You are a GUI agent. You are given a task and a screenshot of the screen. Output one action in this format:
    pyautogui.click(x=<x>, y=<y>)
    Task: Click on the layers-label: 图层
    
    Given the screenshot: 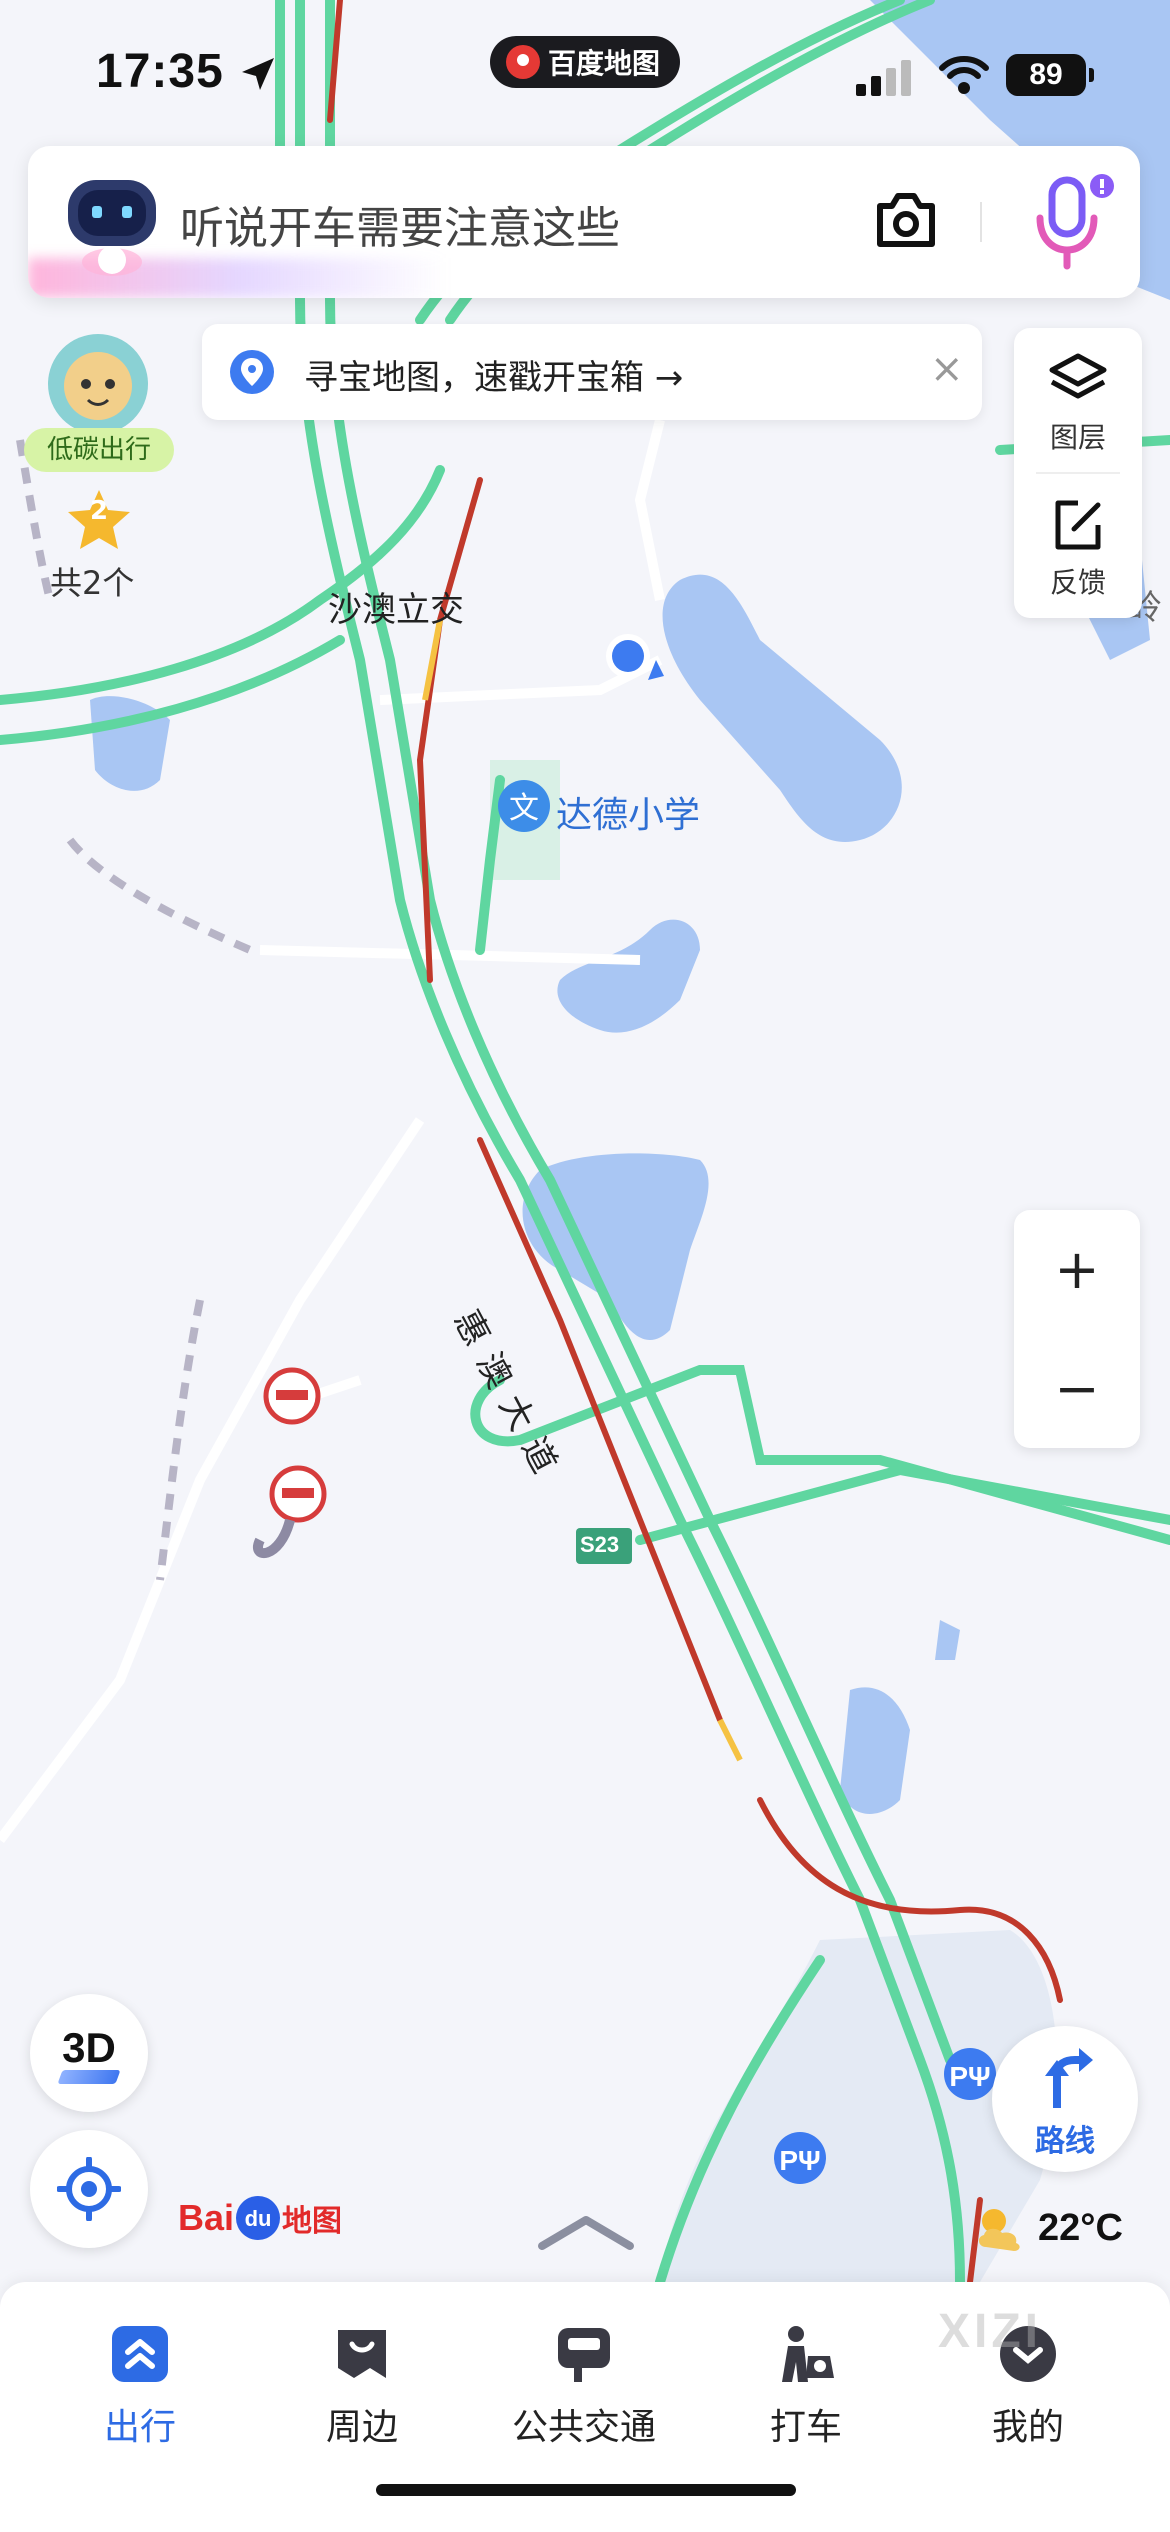 What is the action you would take?
    pyautogui.click(x=1077, y=437)
    